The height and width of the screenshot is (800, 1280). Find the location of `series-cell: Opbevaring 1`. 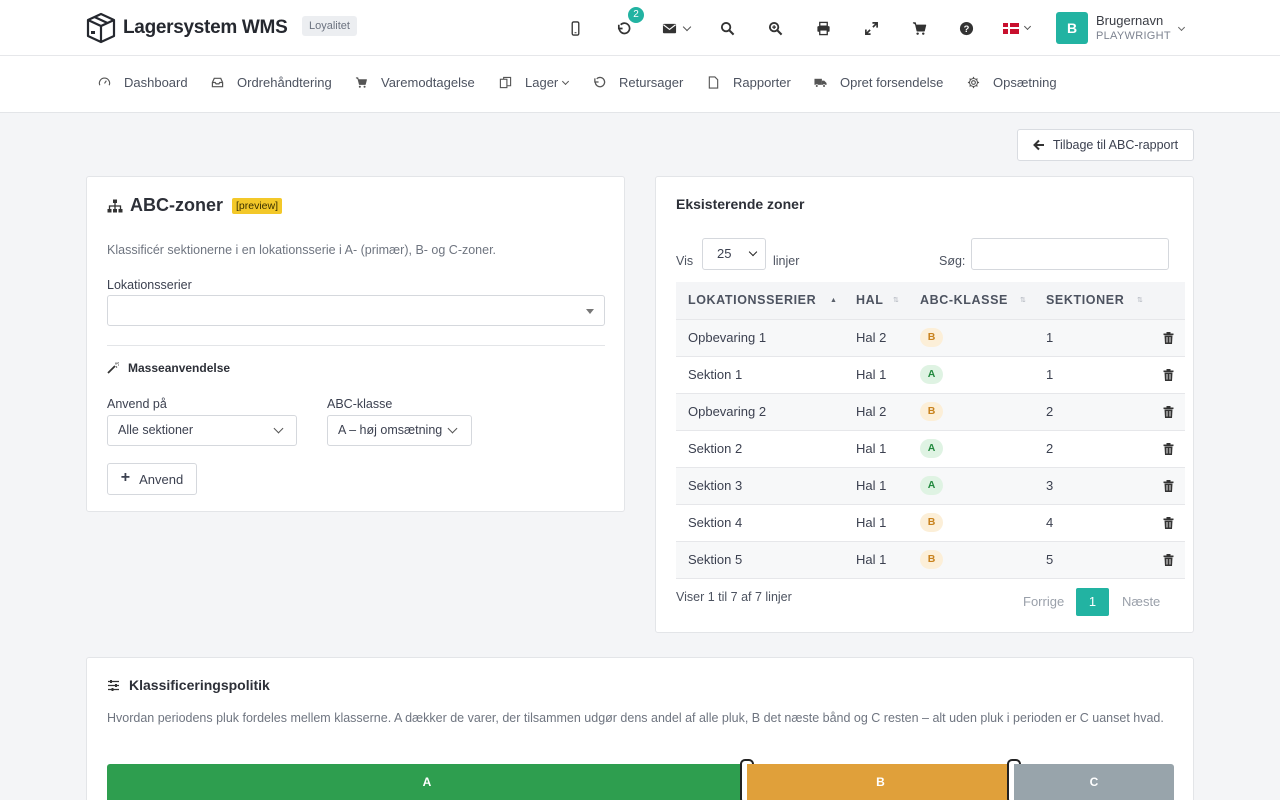

series-cell: Opbevaring 1 is located at coordinates (727, 337).